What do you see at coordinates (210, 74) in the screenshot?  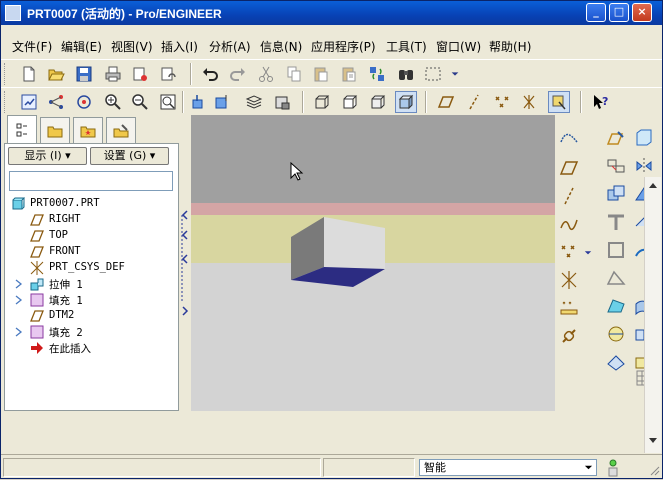 I see `undo-icon` at bounding box center [210, 74].